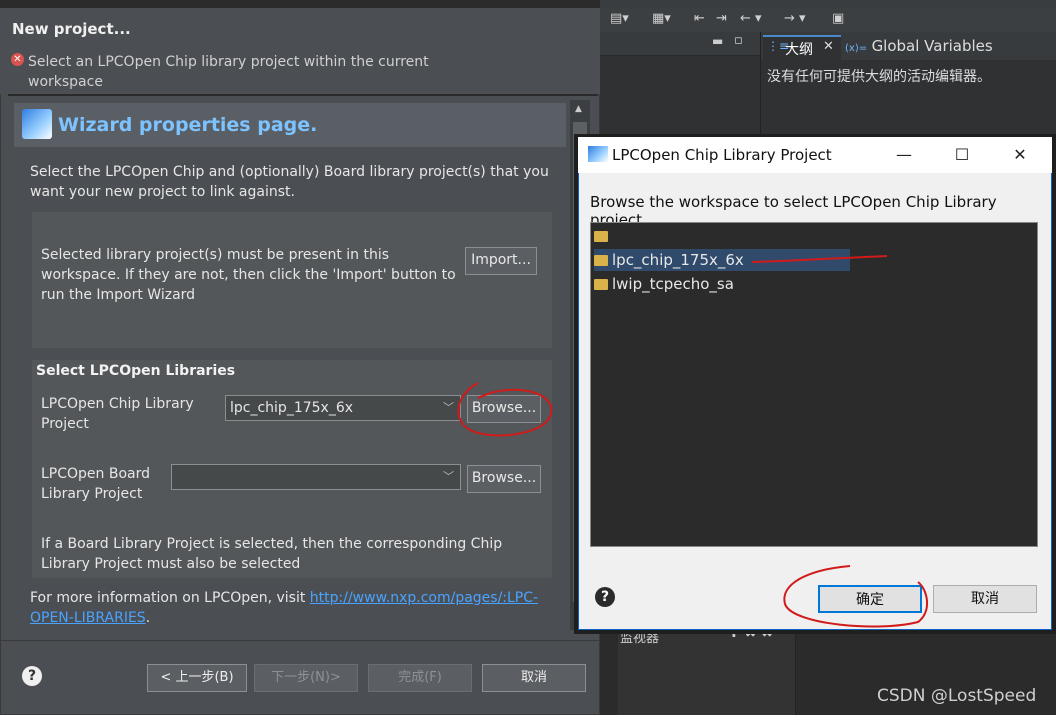 The height and width of the screenshot is (715, 1056). Describe the element at coordinates (722, 246) in the screenshot. I see `list-item: lpc_board_nxp_lpcxpresso_1769` at that location.